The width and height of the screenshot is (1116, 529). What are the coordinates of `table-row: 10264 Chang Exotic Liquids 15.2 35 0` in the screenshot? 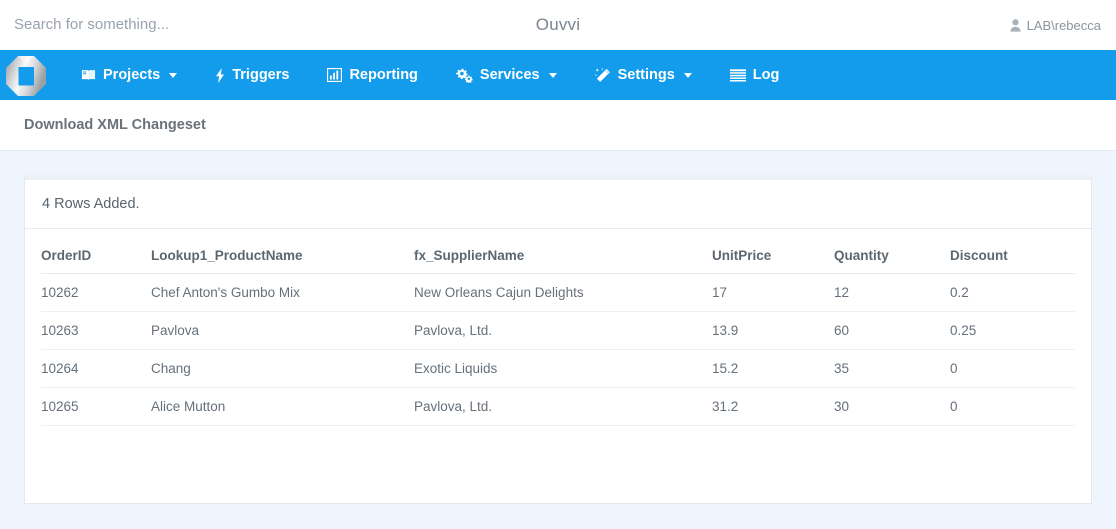 It's located at (558, 368).